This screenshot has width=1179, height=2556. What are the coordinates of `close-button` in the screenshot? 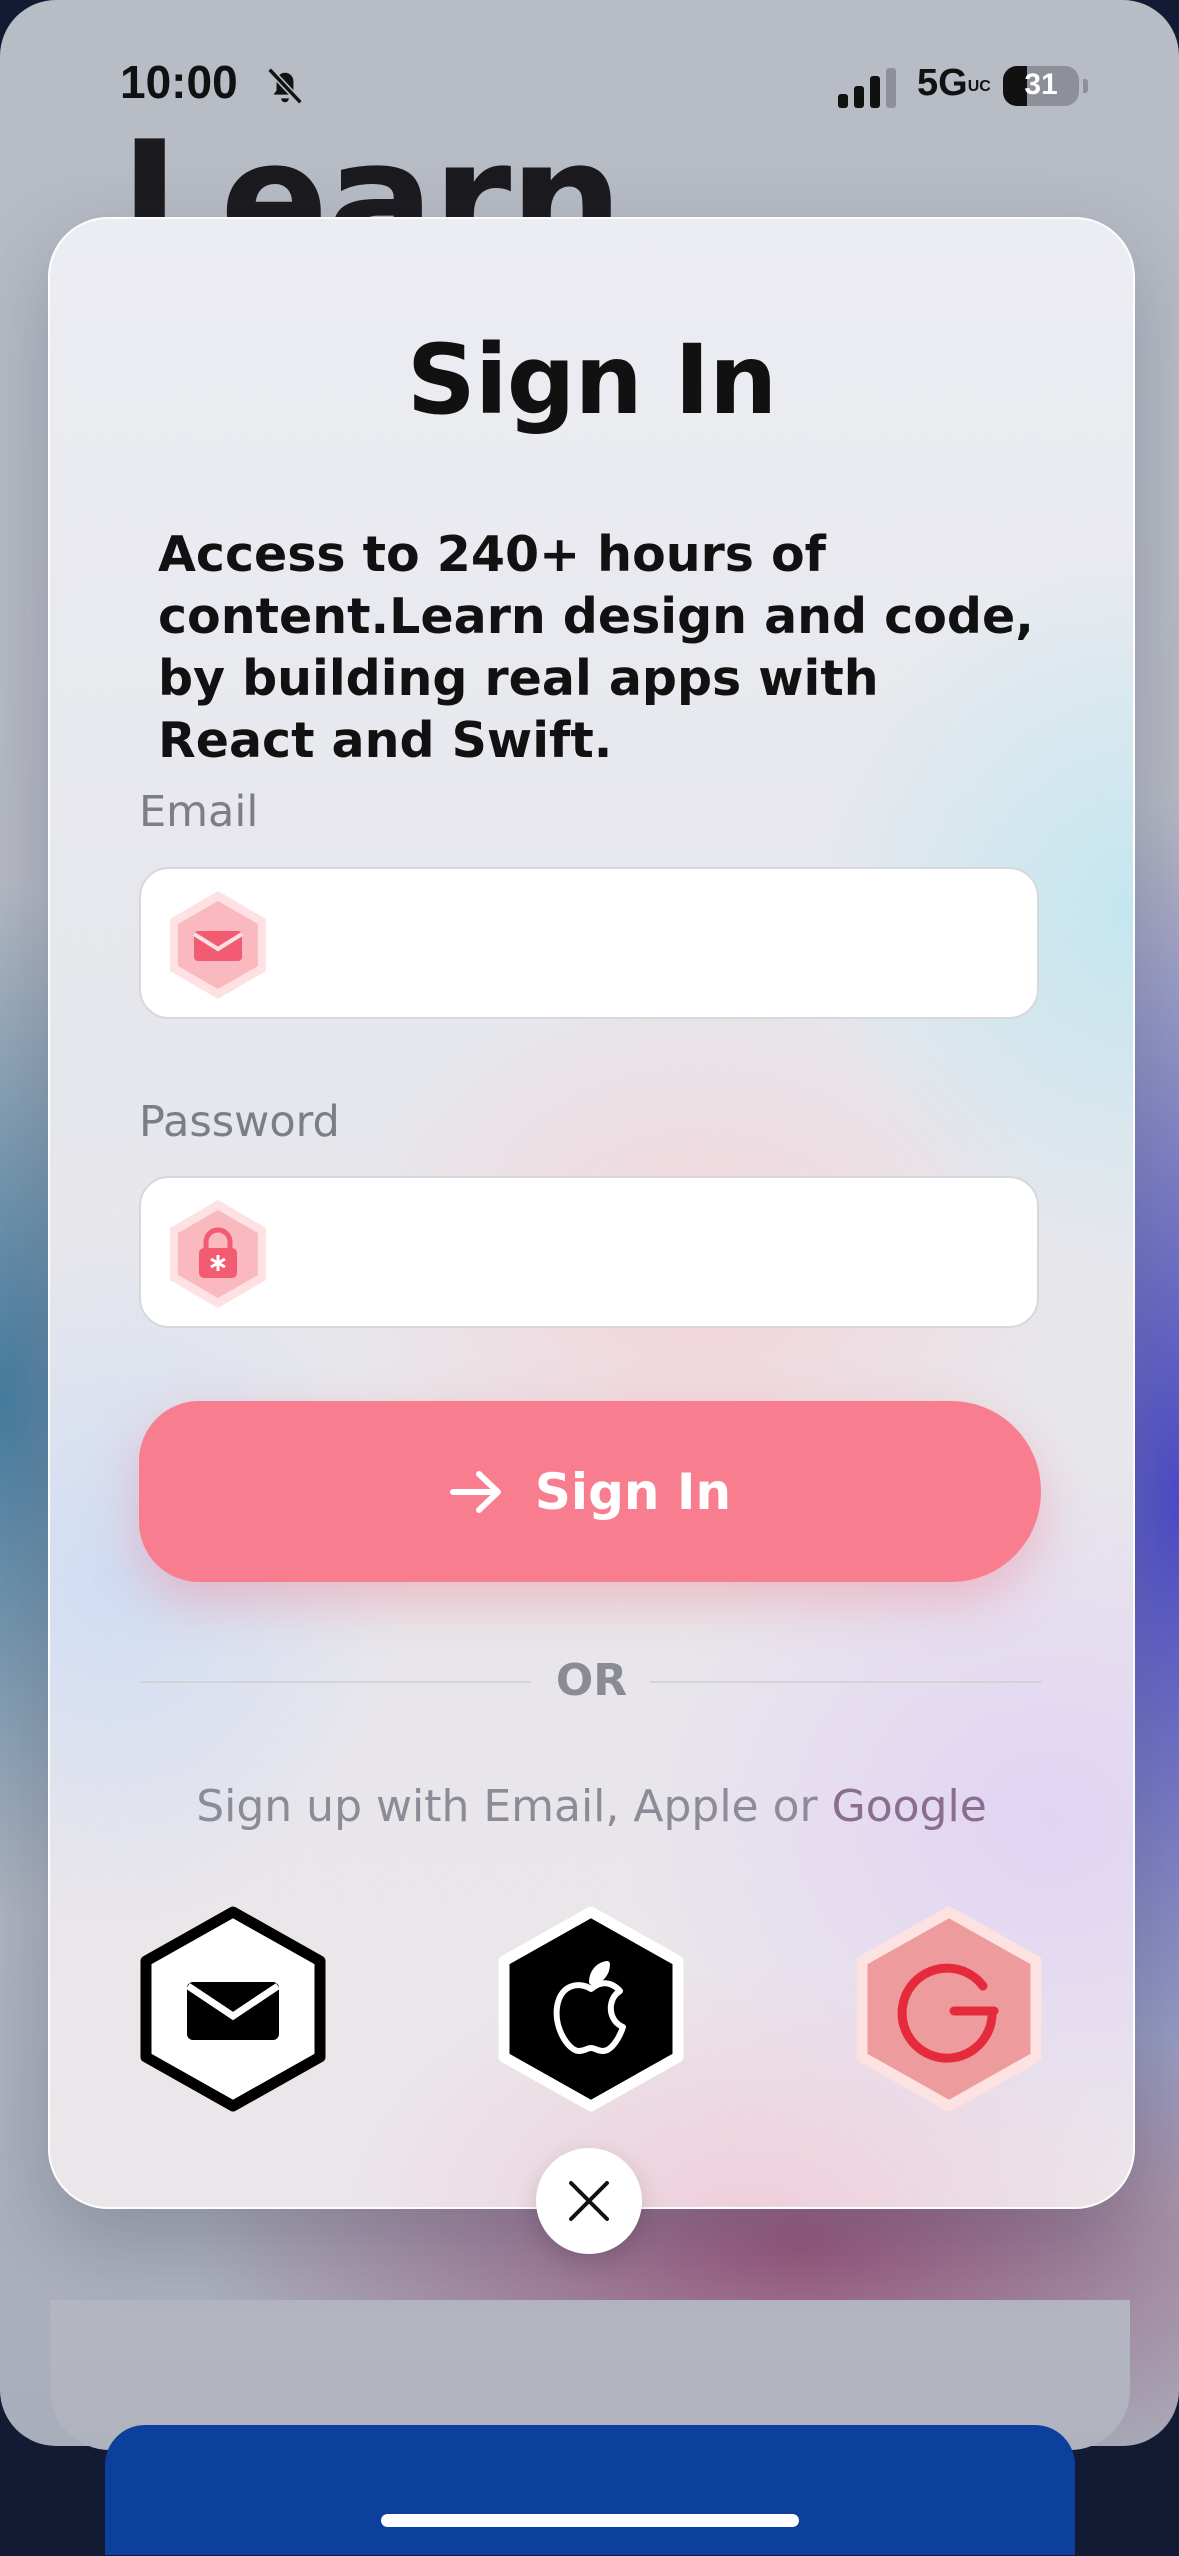 It's located at (589, 2201).